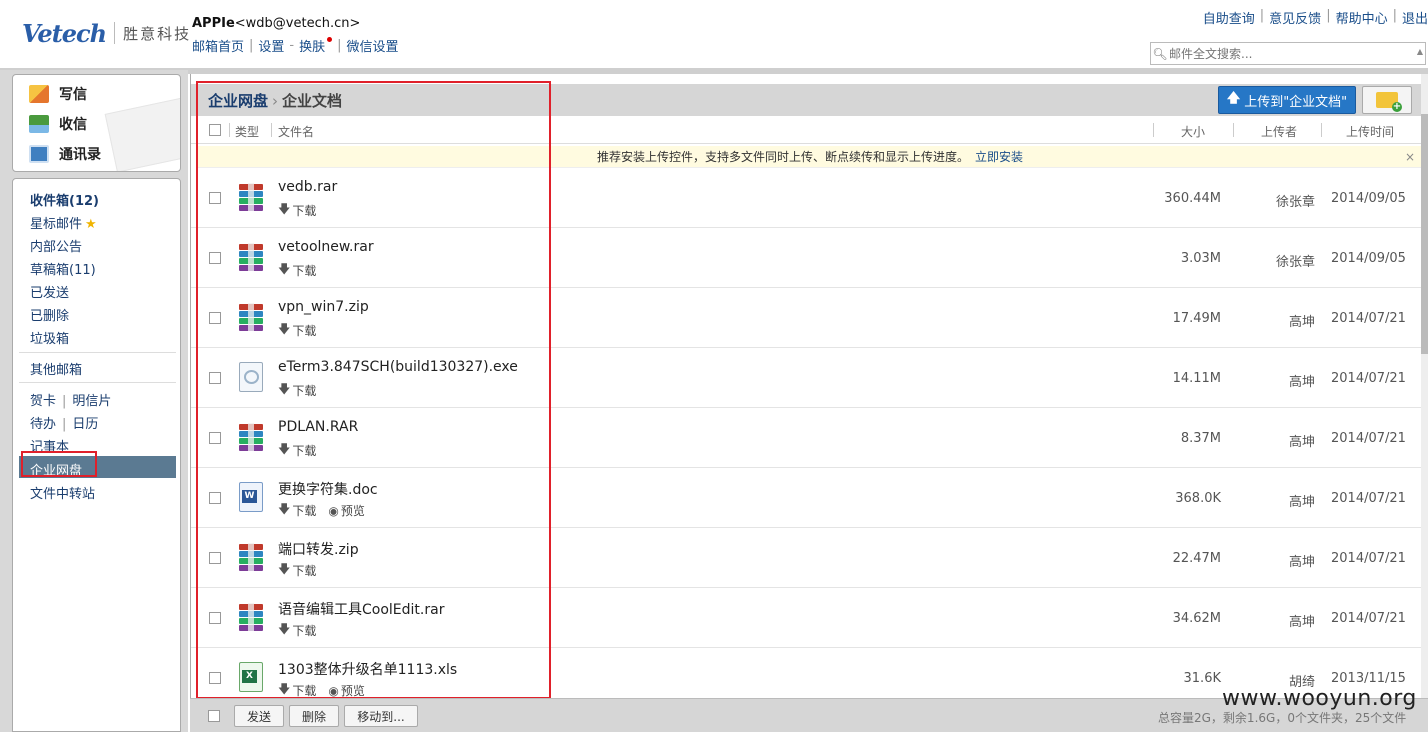 The image size is (1428, 732). What do you see at coordinates (1410, 157) in the screenshot?
I see `close-icon: ×` at bounding box center [1410, 157].